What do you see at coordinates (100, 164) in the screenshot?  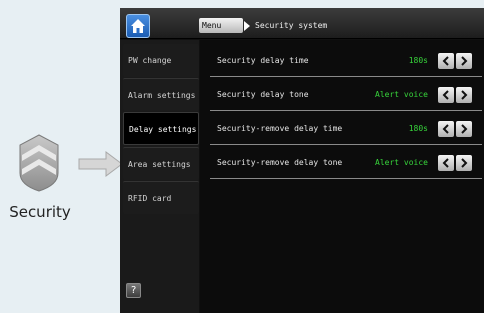 I see `right-arrow-icon` at bounding box center [100, 164].